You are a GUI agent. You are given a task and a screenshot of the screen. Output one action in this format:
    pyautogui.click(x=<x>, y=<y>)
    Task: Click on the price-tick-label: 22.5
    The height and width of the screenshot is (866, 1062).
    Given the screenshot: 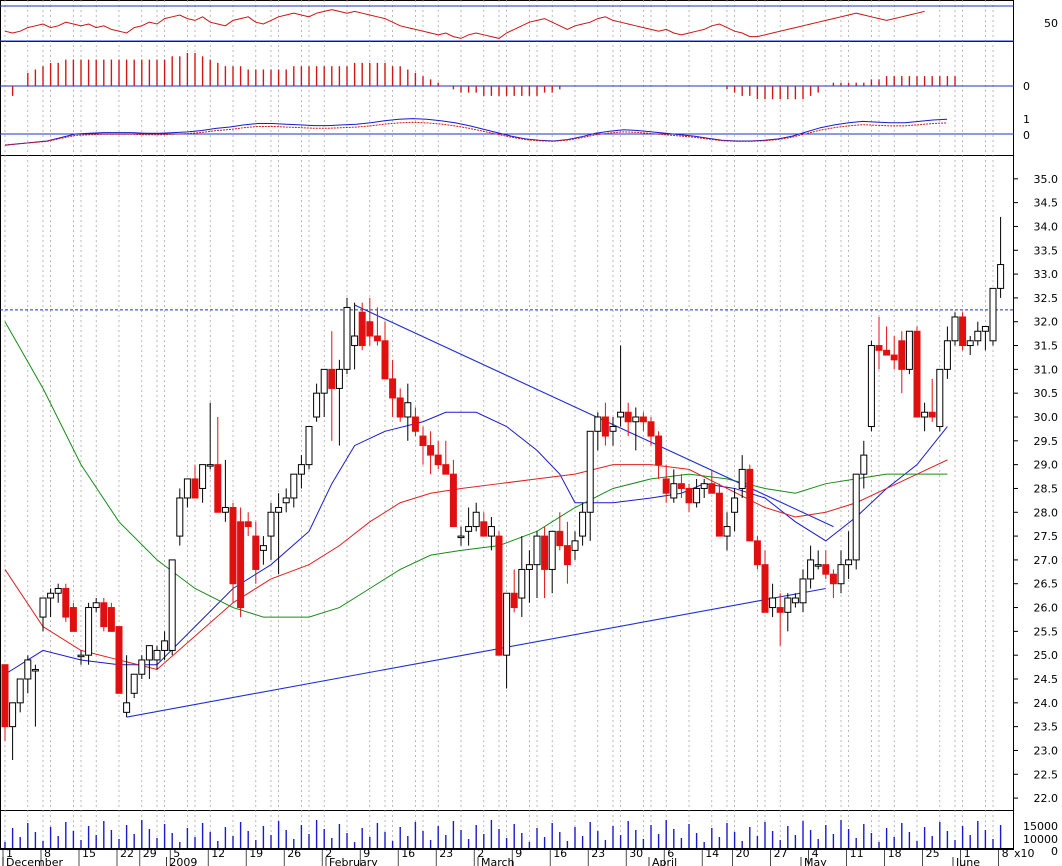 What is the action you would take?
    pyautogui.click(x=1046, y=774)
    